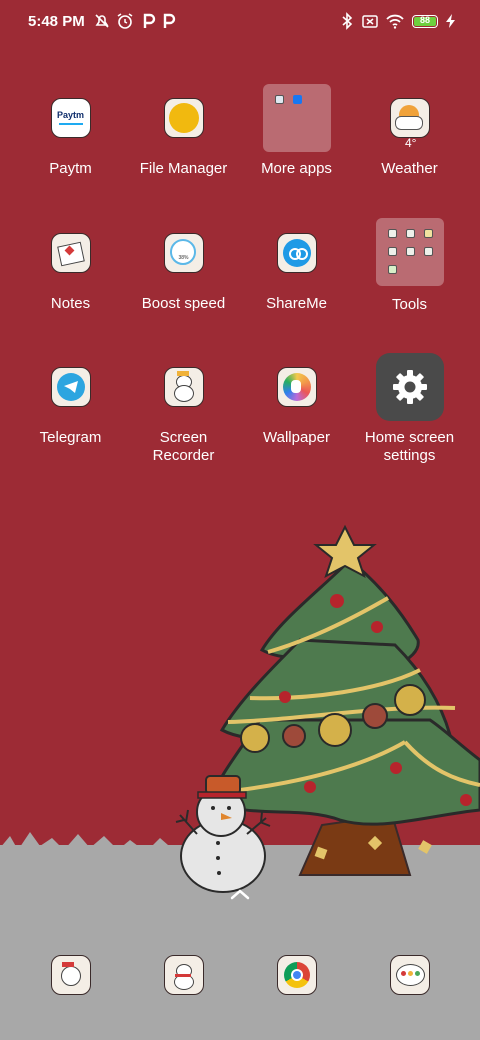  Describe the element at coordinates (296, 303) in the screenshot. I see `app-label: ShareMe` at that location.